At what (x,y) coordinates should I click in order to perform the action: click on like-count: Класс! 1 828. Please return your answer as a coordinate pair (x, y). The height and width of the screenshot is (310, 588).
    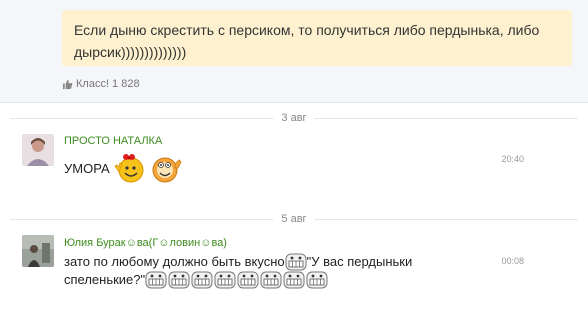
    Looking at the image, I should click on (108, 84).